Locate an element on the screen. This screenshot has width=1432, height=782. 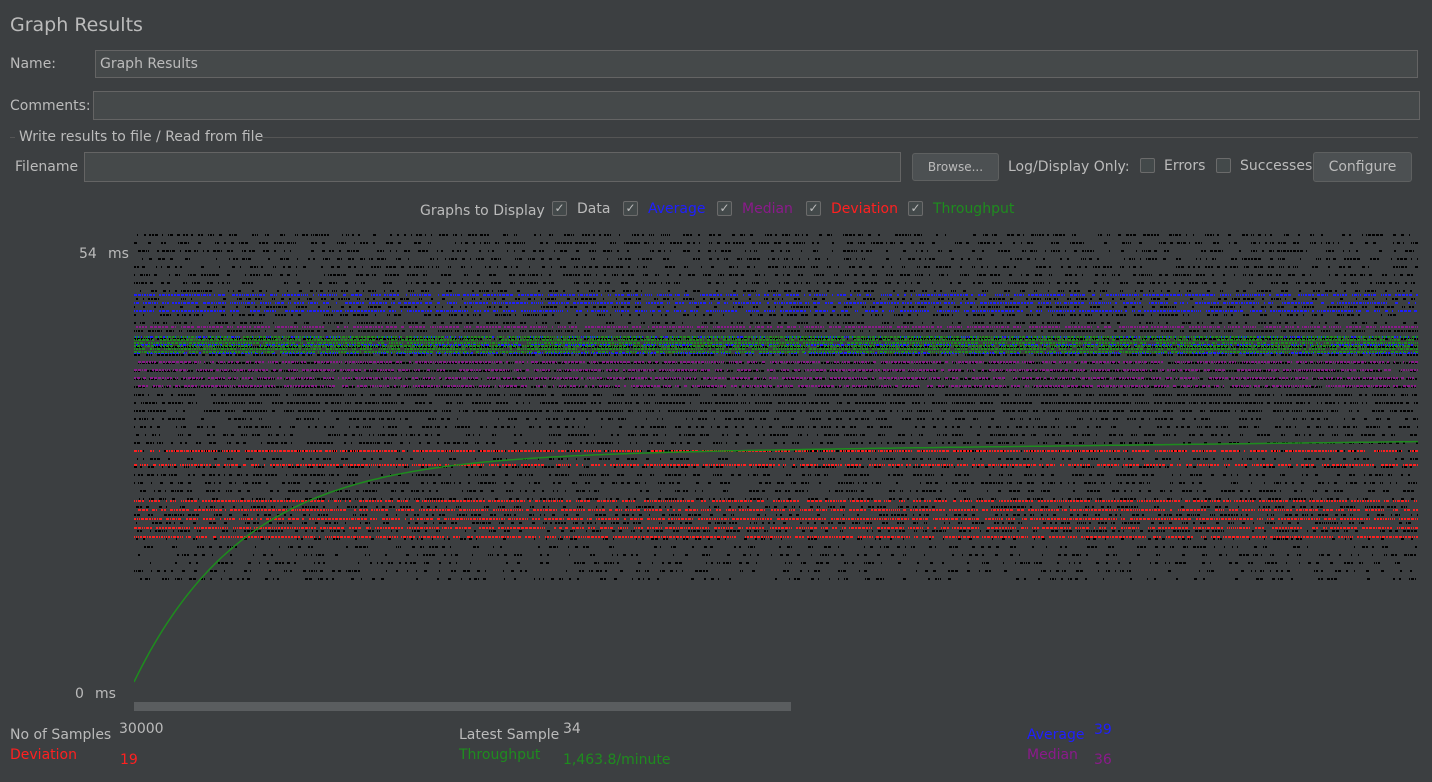
deviation-option-label: Deviation is located at coordinates (864, 209).